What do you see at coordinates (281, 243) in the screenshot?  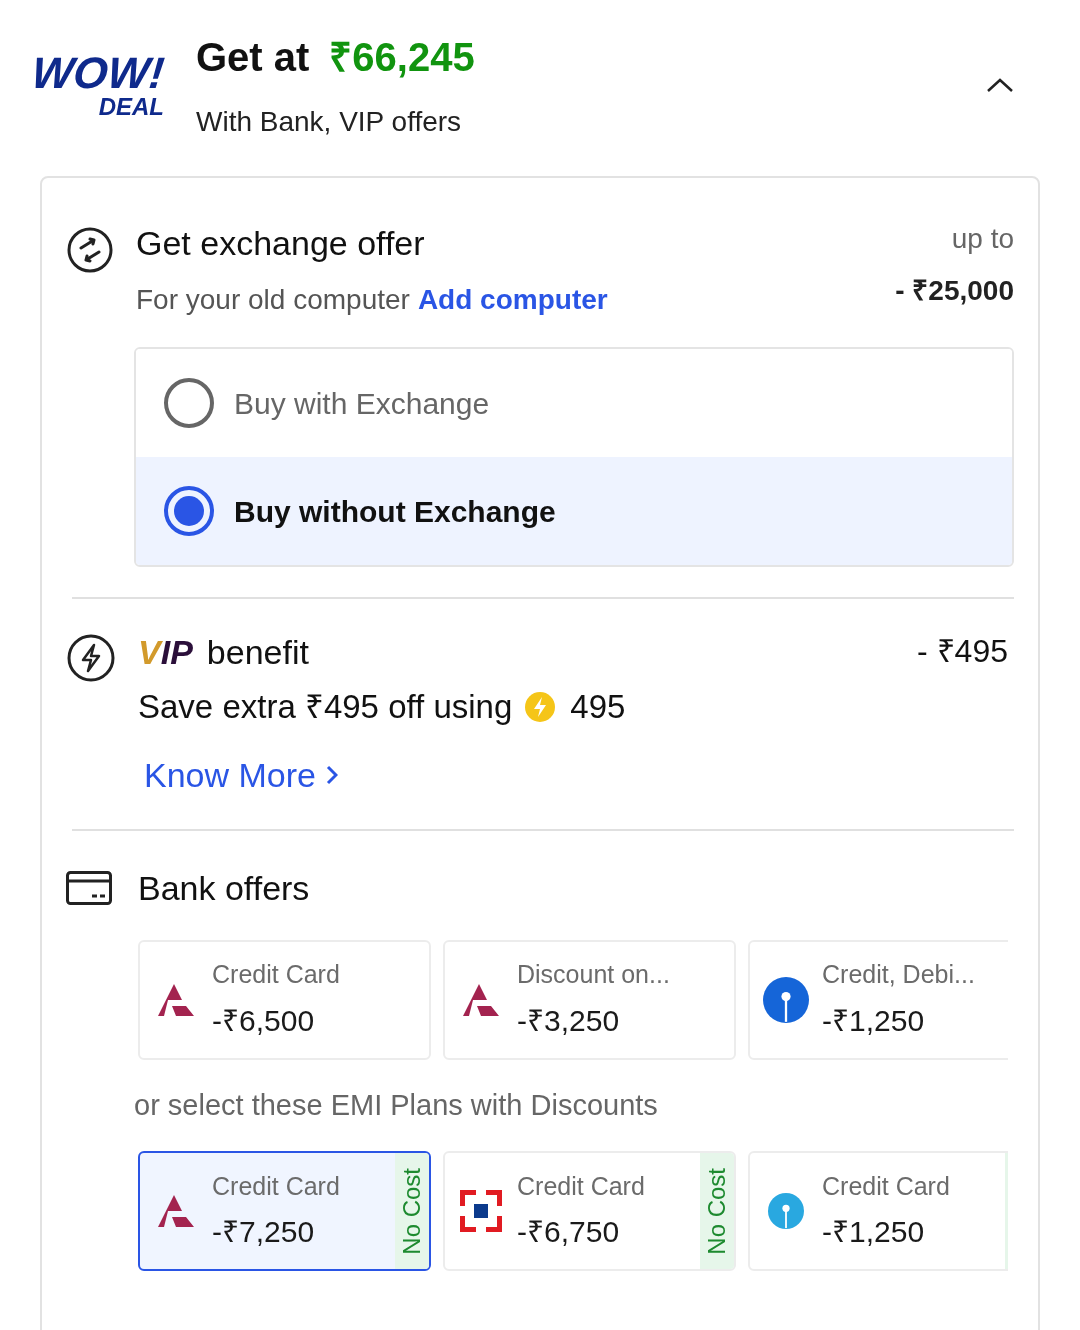 I see `exchange-title: Get exchange offer` at bounding box center [281, 243].